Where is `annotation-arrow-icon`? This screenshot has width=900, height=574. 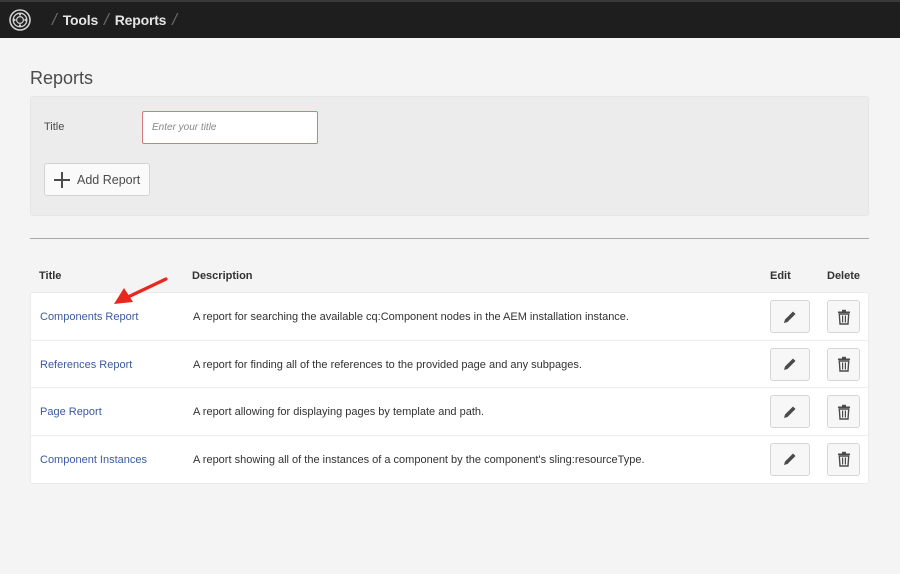 annotation-arrow-icon is located at coordinates (141, 290).